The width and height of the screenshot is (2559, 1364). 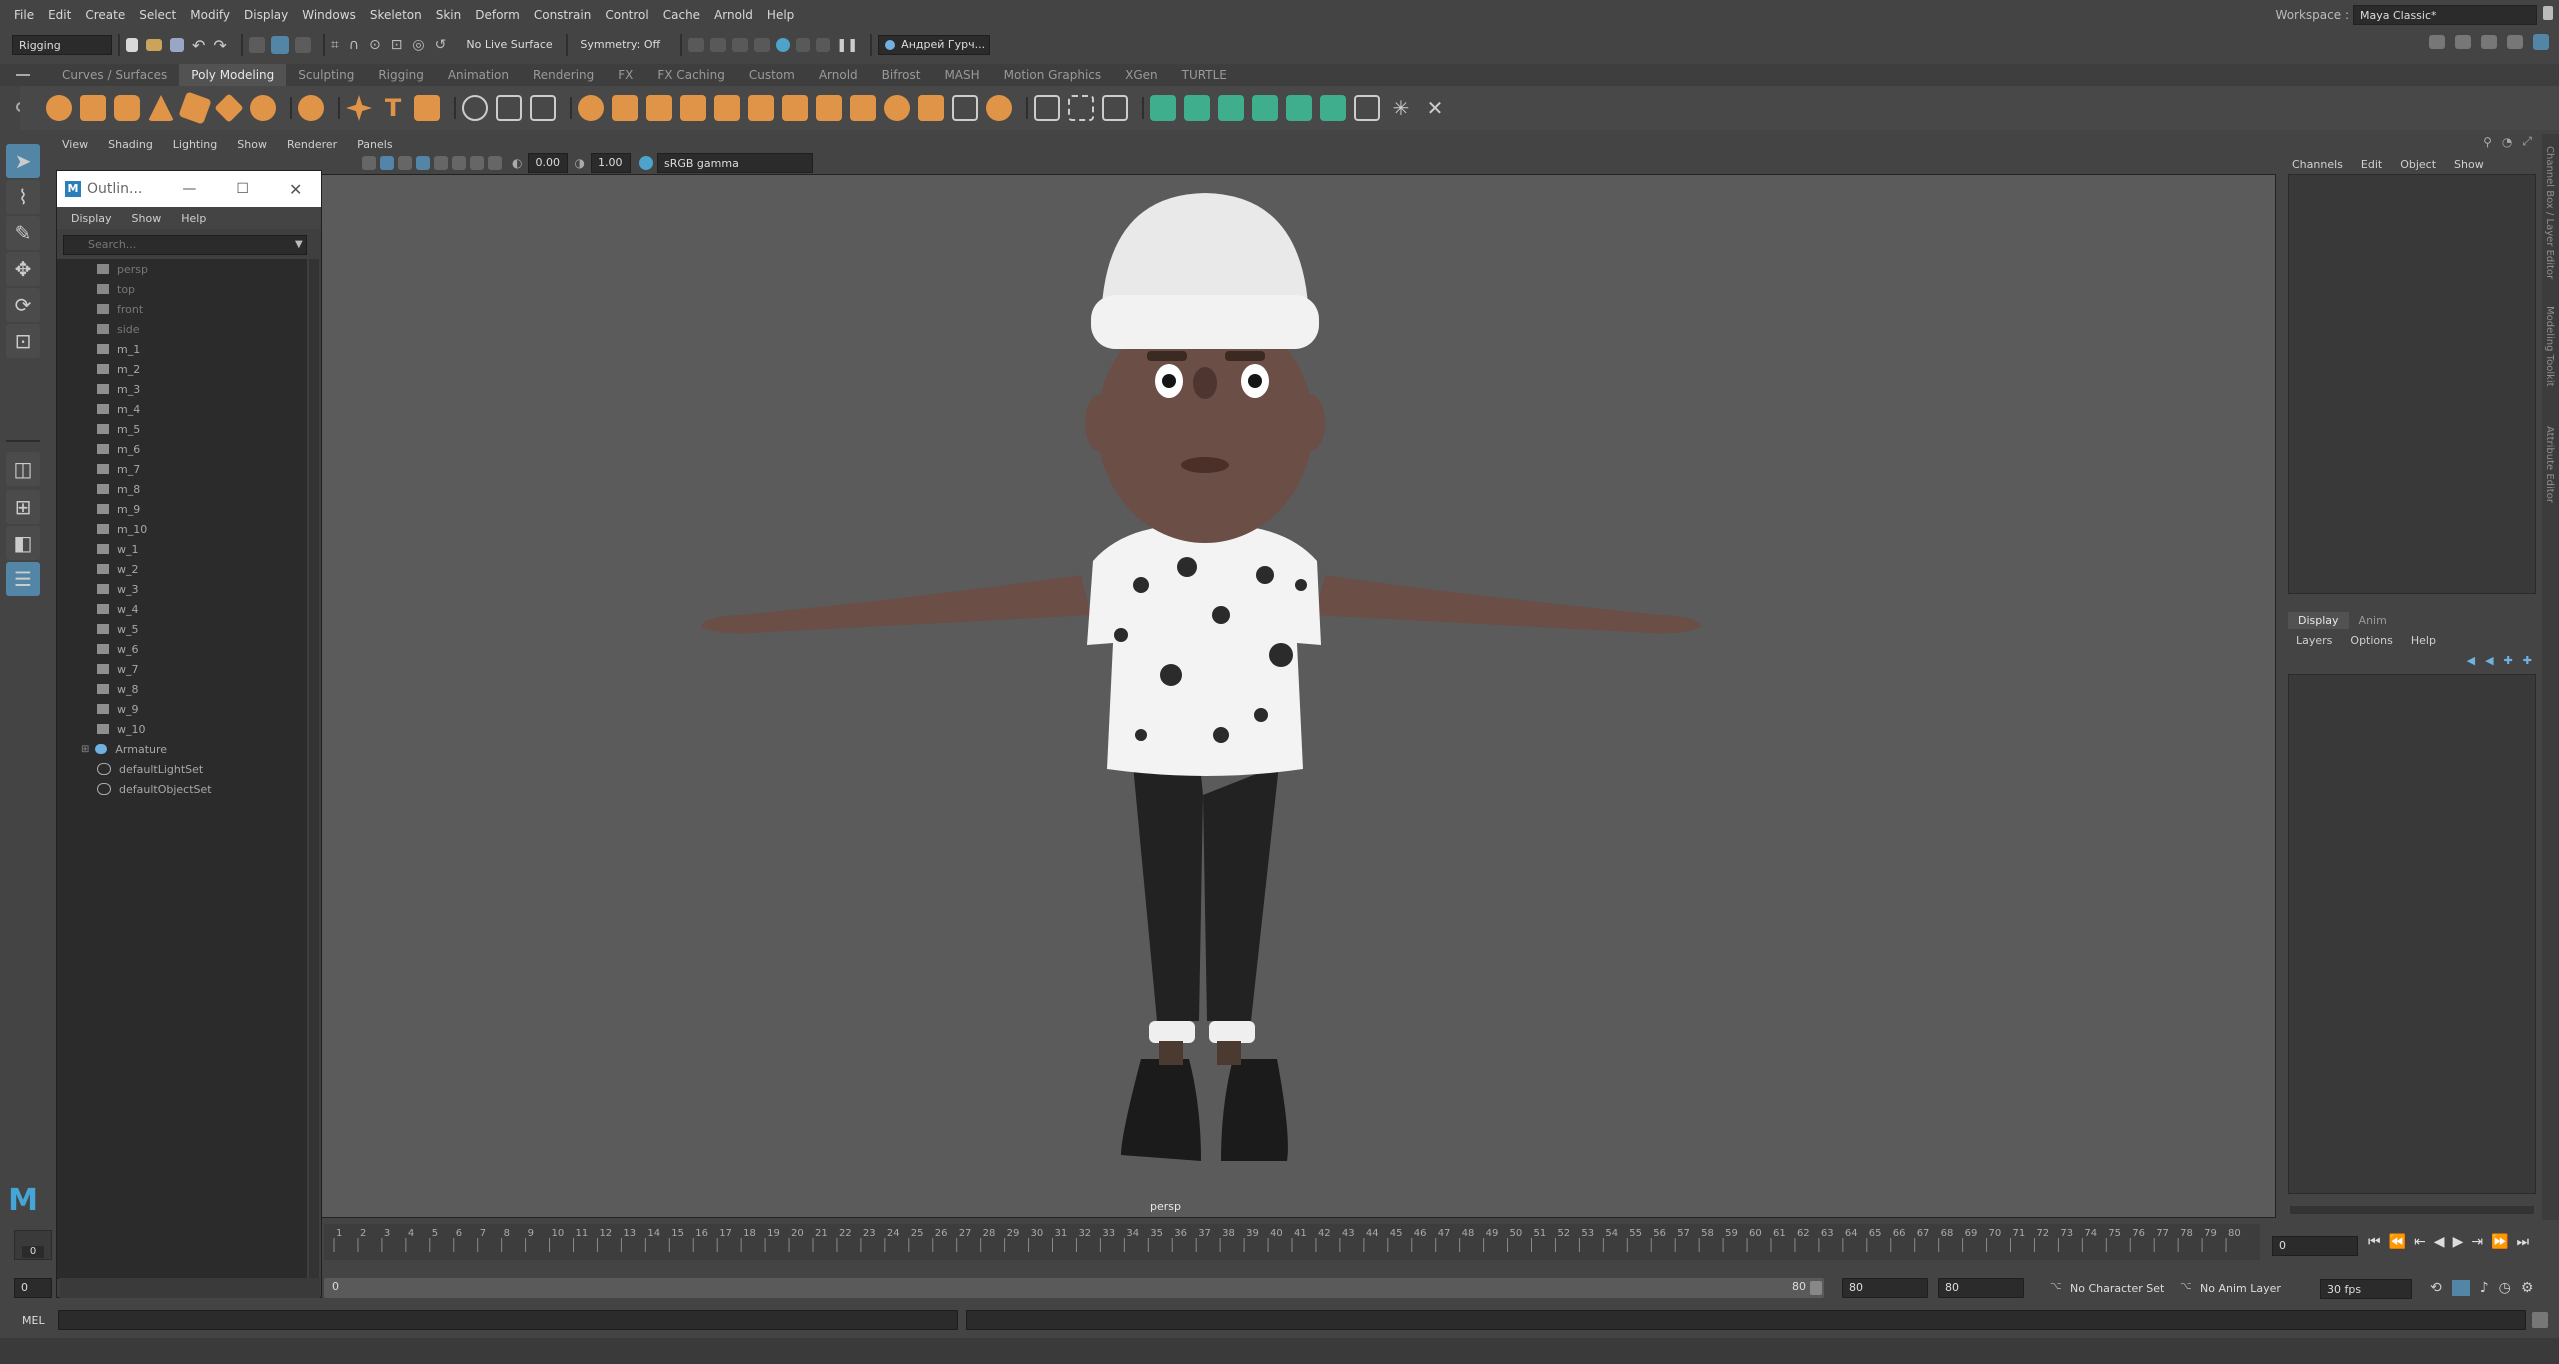 What do you see at coordinates (62, 45) in the screenshot?
I see `menu-set-dropdown: Rigging` at bounding box center [62, 45].